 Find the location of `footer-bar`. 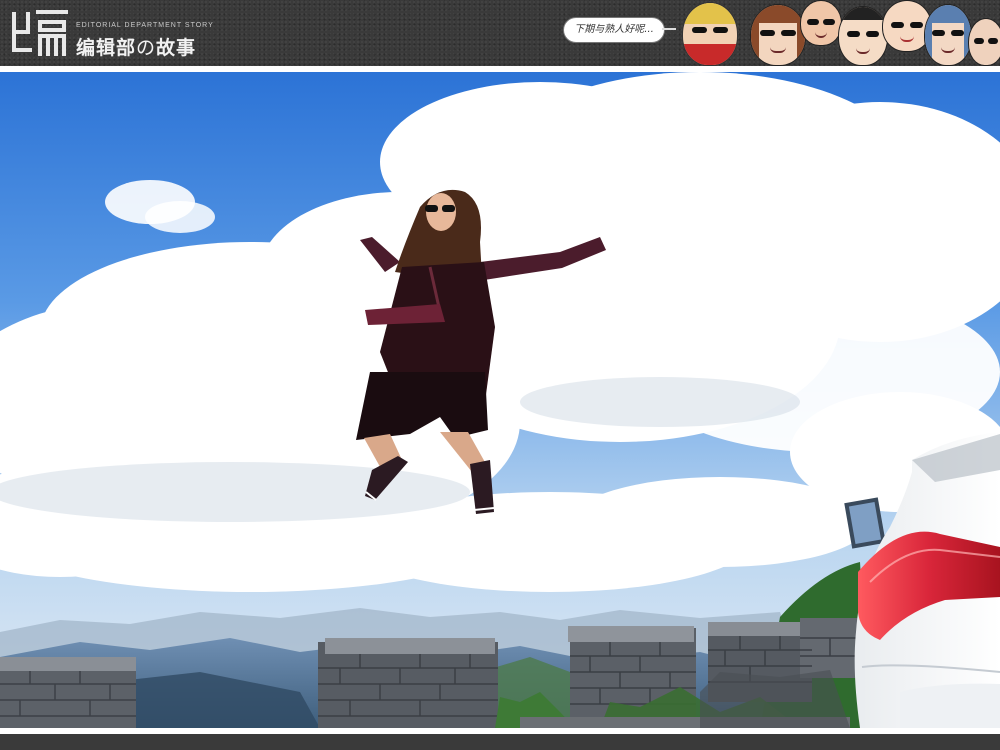

footer-bar is located at coordinates (500, 742).